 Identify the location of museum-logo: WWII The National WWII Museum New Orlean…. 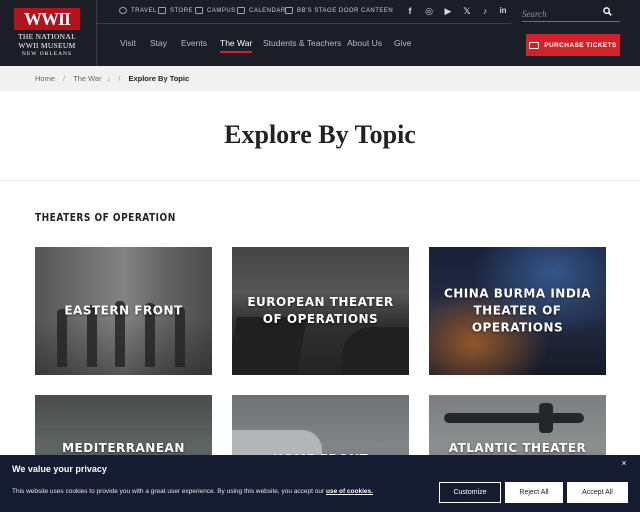
(47, 33).